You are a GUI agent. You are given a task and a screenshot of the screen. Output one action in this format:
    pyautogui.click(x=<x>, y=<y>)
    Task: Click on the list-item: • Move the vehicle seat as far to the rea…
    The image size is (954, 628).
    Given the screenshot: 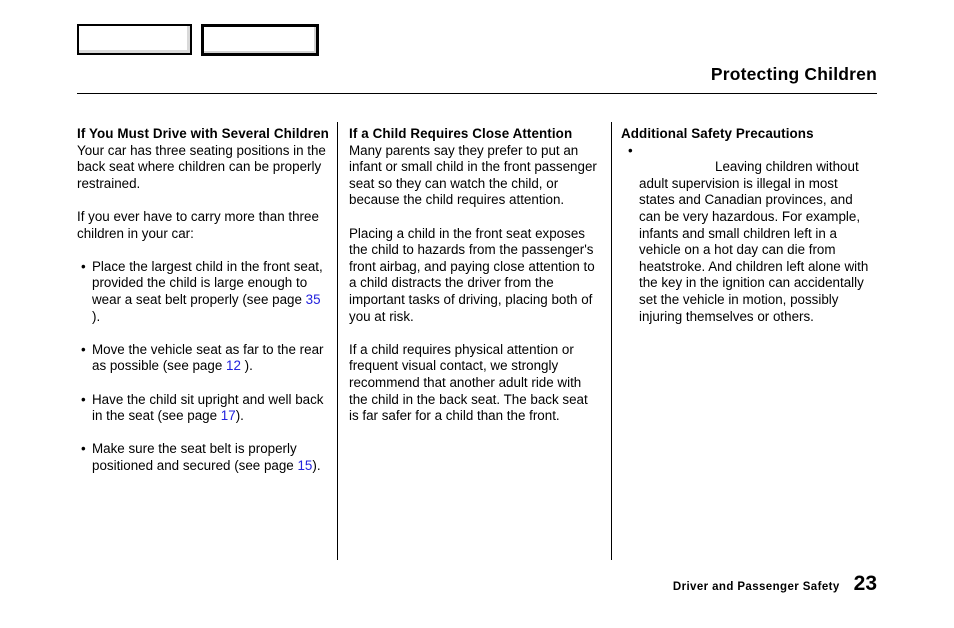 What is the action you would take?
    pyautogui.click(x=203, y=358)
    